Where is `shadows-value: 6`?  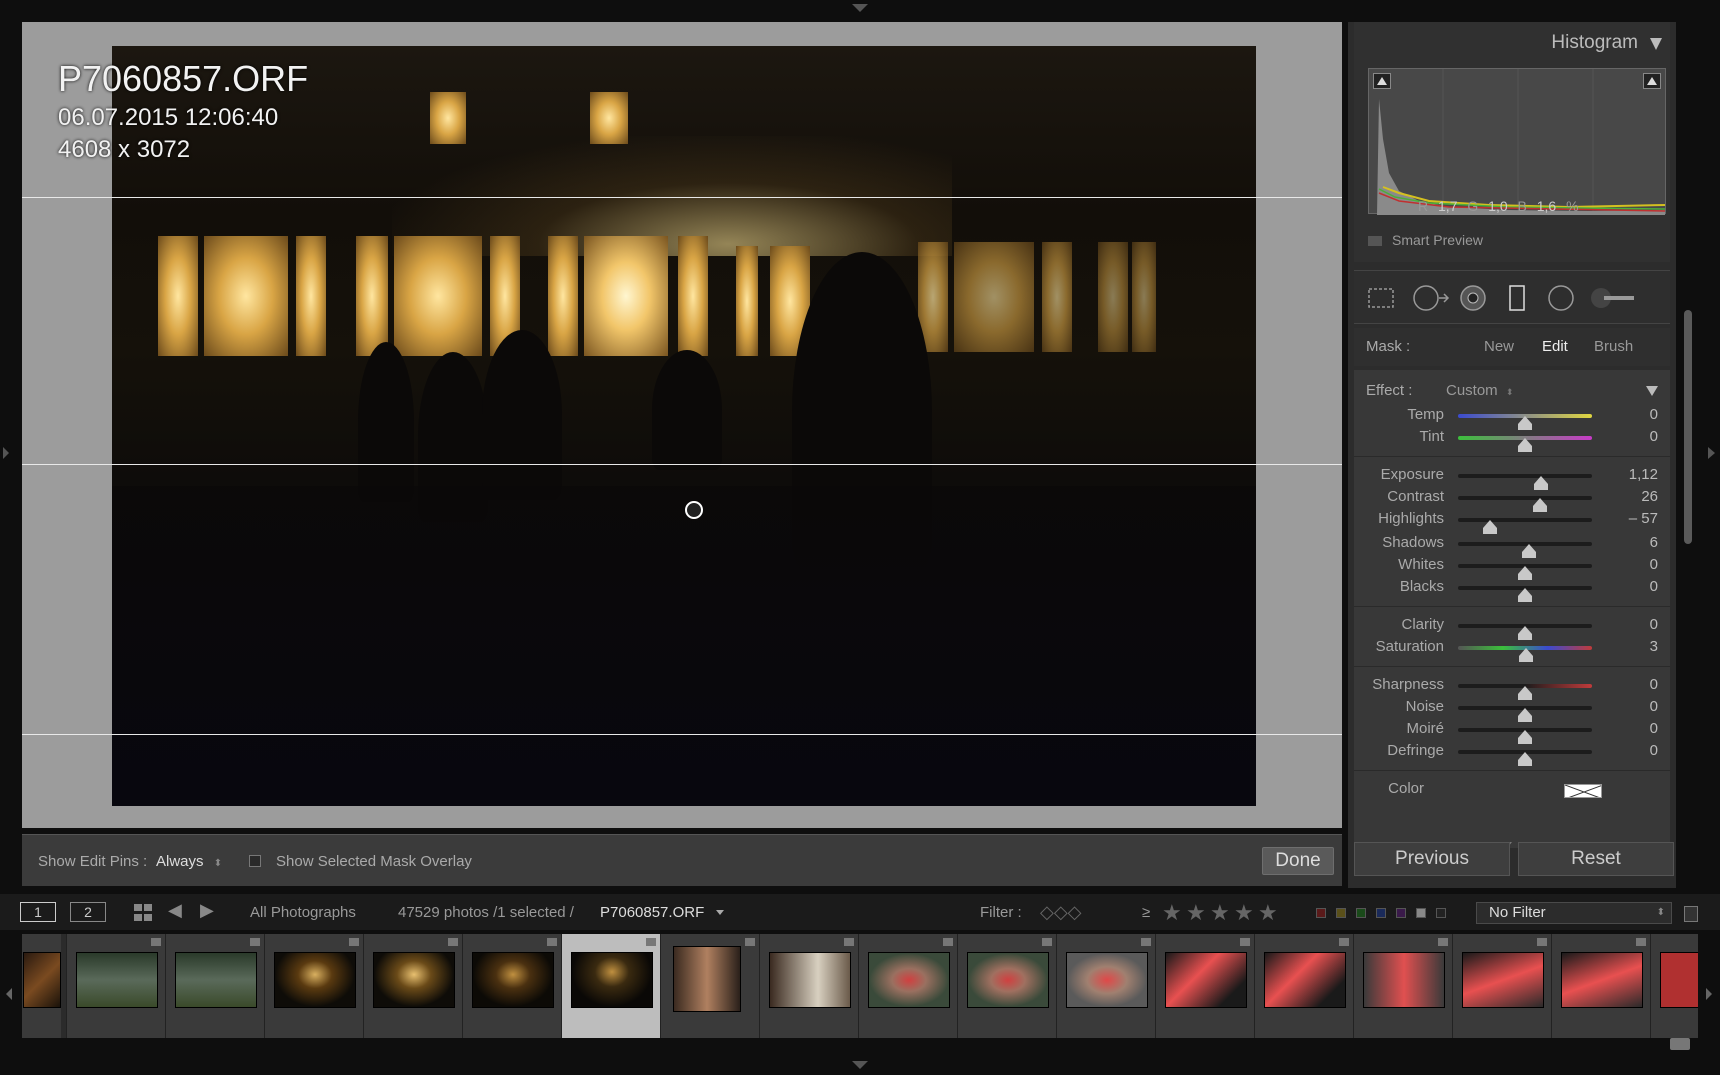 shadows-value: 6 is located at coordinates (1654, 542).